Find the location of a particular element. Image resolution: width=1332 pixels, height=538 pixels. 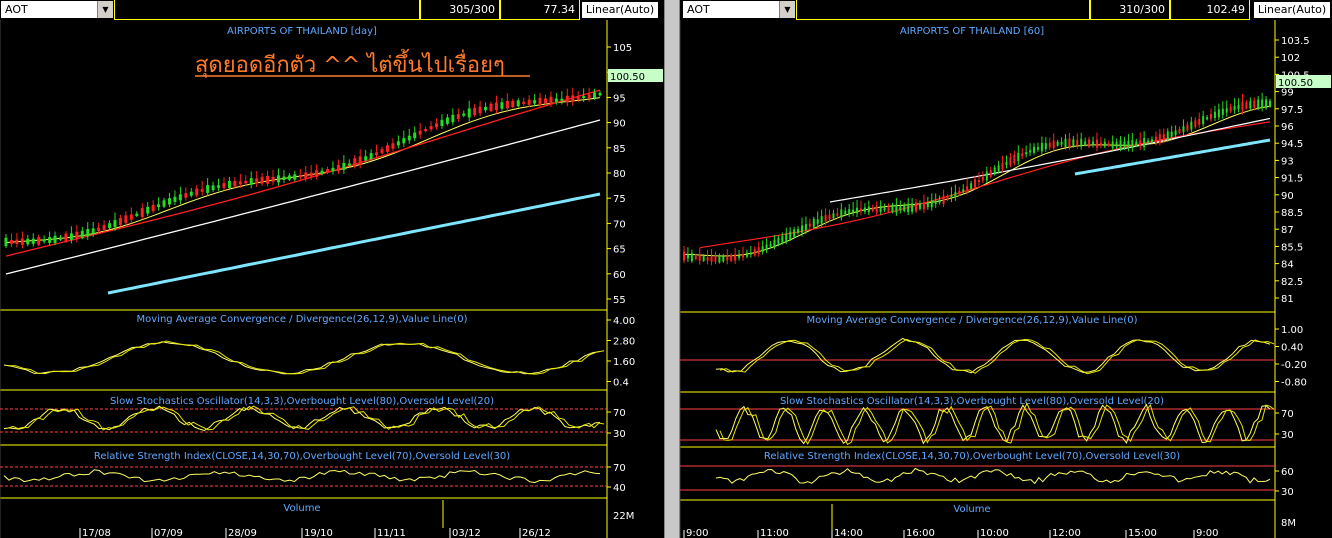

panel-splitter is located at coordinates (672, 269).